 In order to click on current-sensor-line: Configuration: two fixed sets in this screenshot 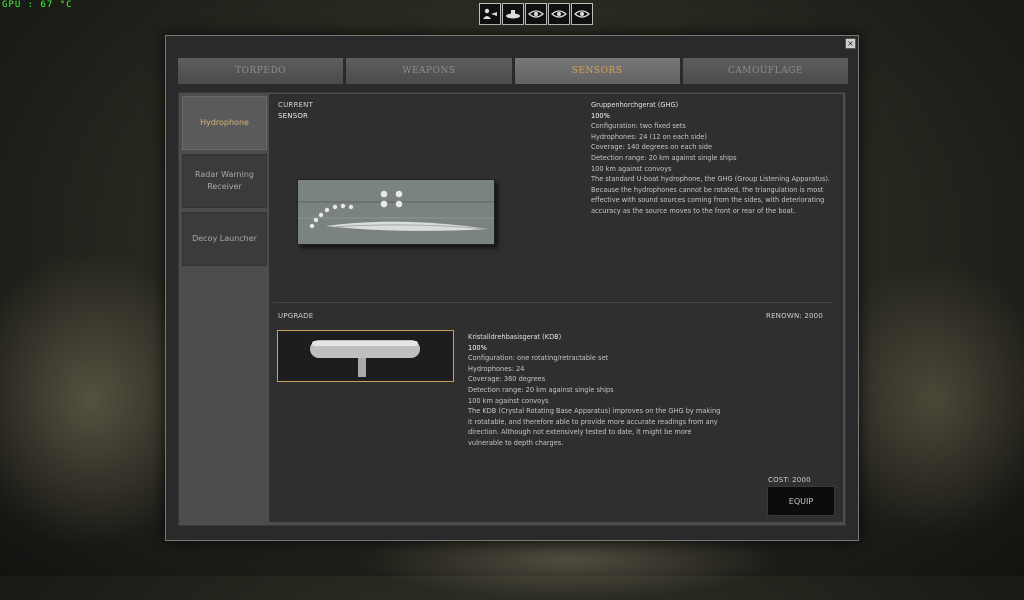, I will do `click(638, 126)`.